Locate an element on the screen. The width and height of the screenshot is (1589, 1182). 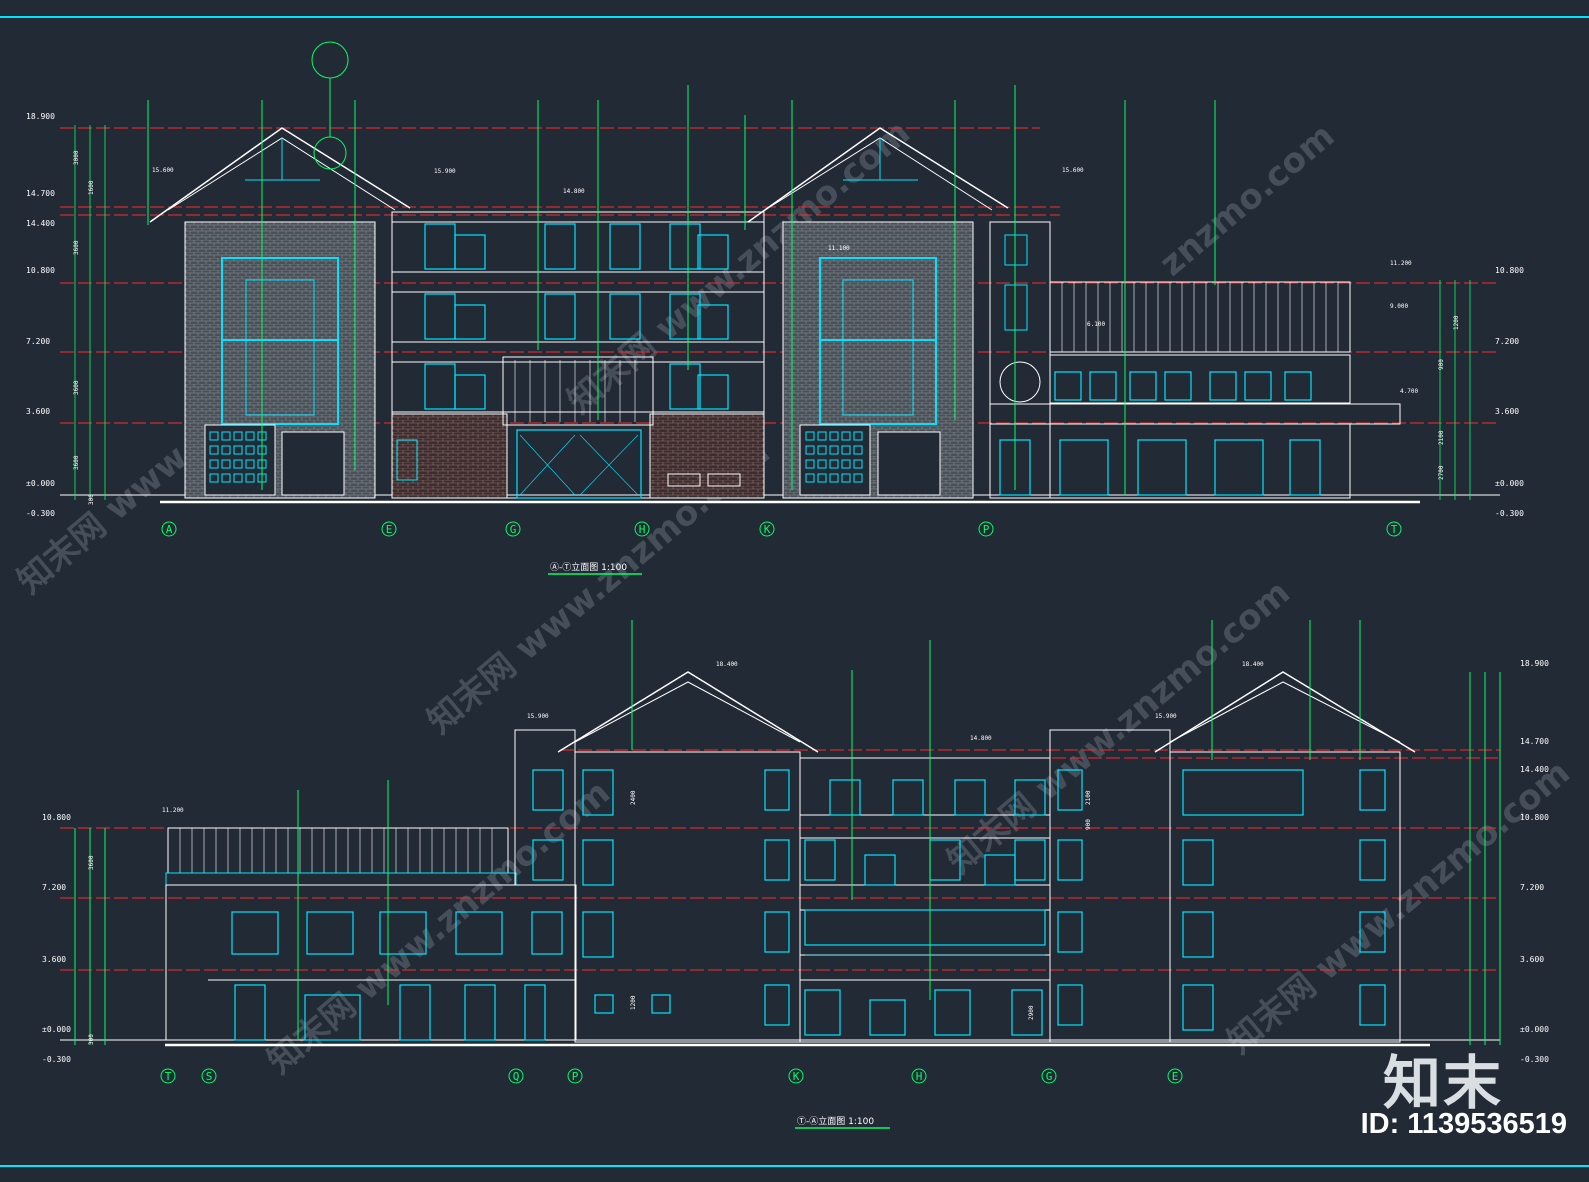
drawing-title: Ⓣ-Ⓐ立面图 1:100 is located at coordinates (835, 1121).